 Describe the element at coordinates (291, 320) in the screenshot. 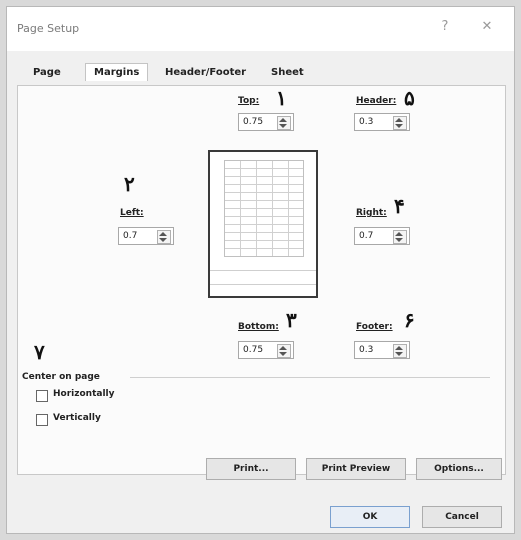

I see `annotation-3: ۳` at that location.